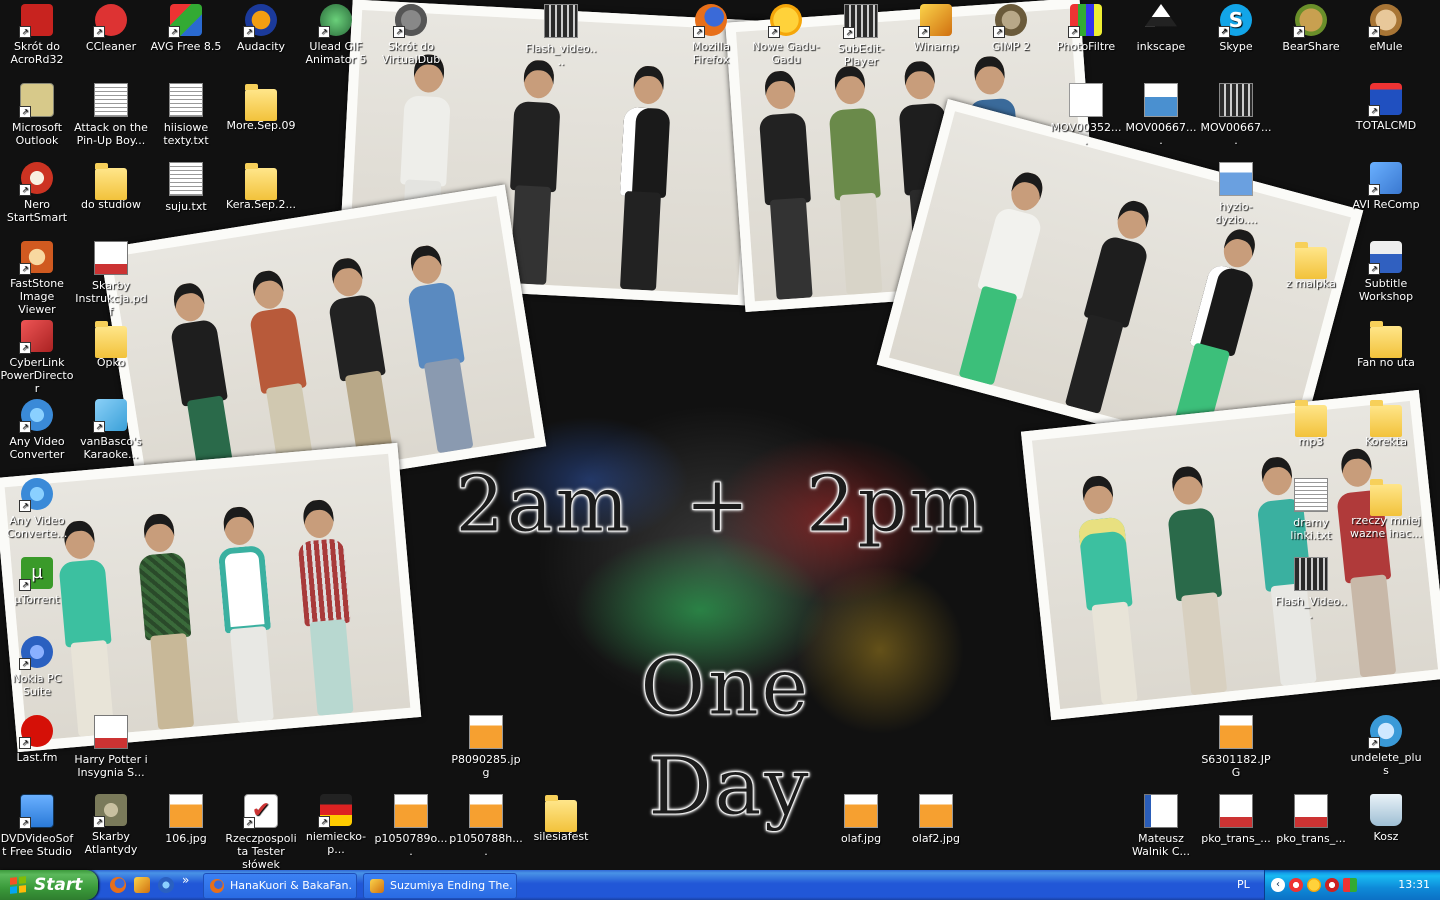  Describe the element at coordinates (111, 344) in the screenshot. I see `desktop-icon-opko: Opko` at that location.